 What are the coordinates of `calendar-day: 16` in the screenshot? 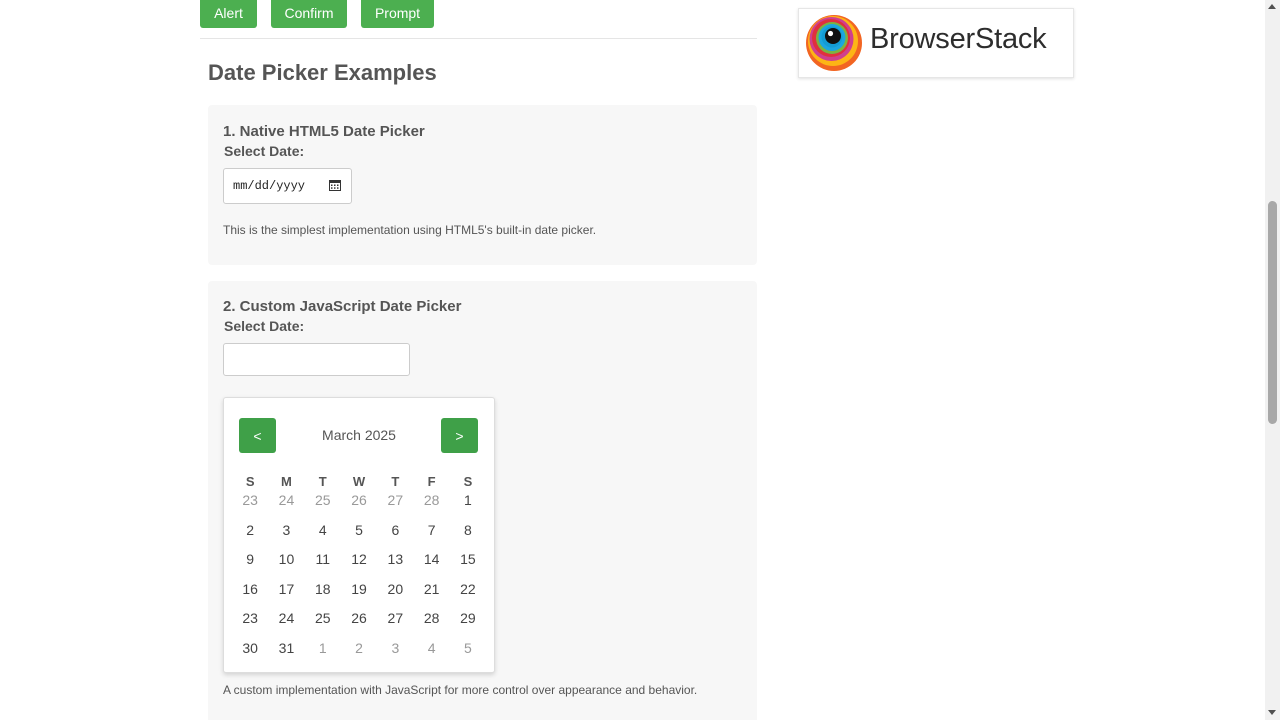 It's located at (250, 594).